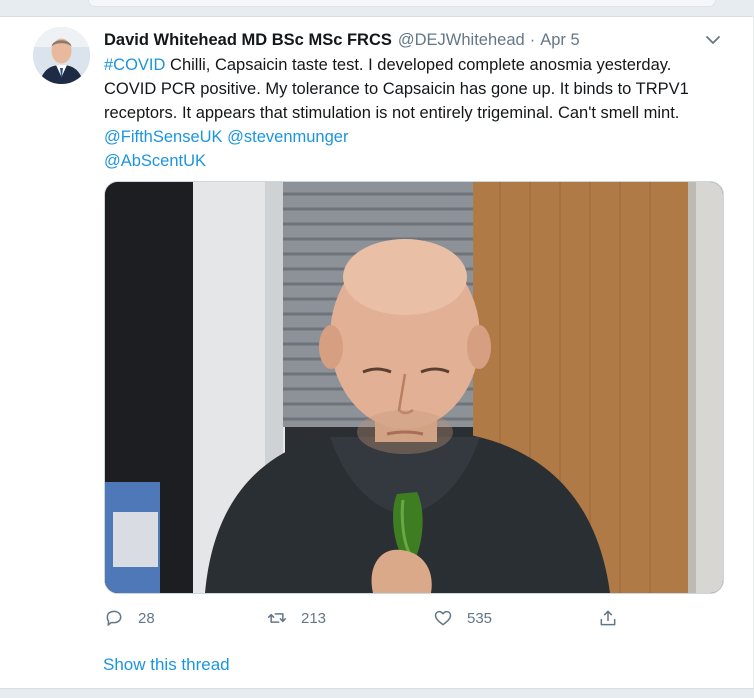  What do you see at coordinates (114, 618) in the screenshot?
I see `reply-icon` at bounding box center [114, 618].